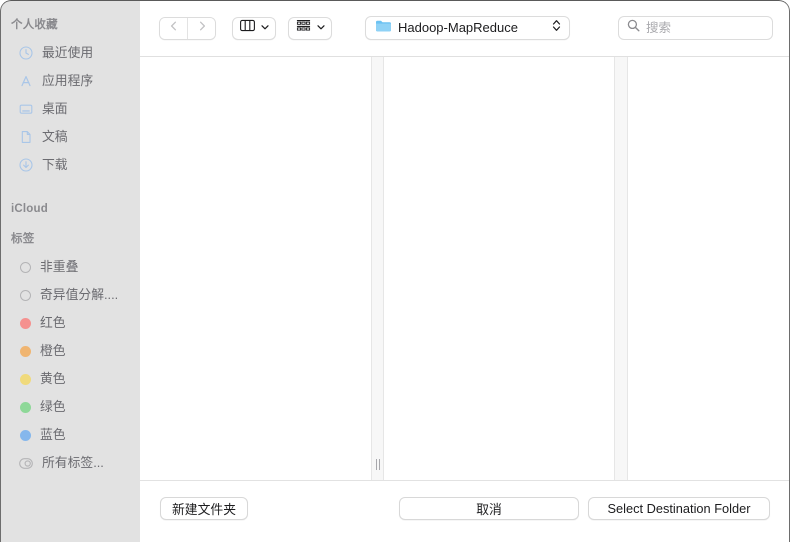 Image resolution: width=790 pixels, height=542 pixels. Describe the element at coordinates (633, 28) in the screenshot. I see `search-icon` at that location.